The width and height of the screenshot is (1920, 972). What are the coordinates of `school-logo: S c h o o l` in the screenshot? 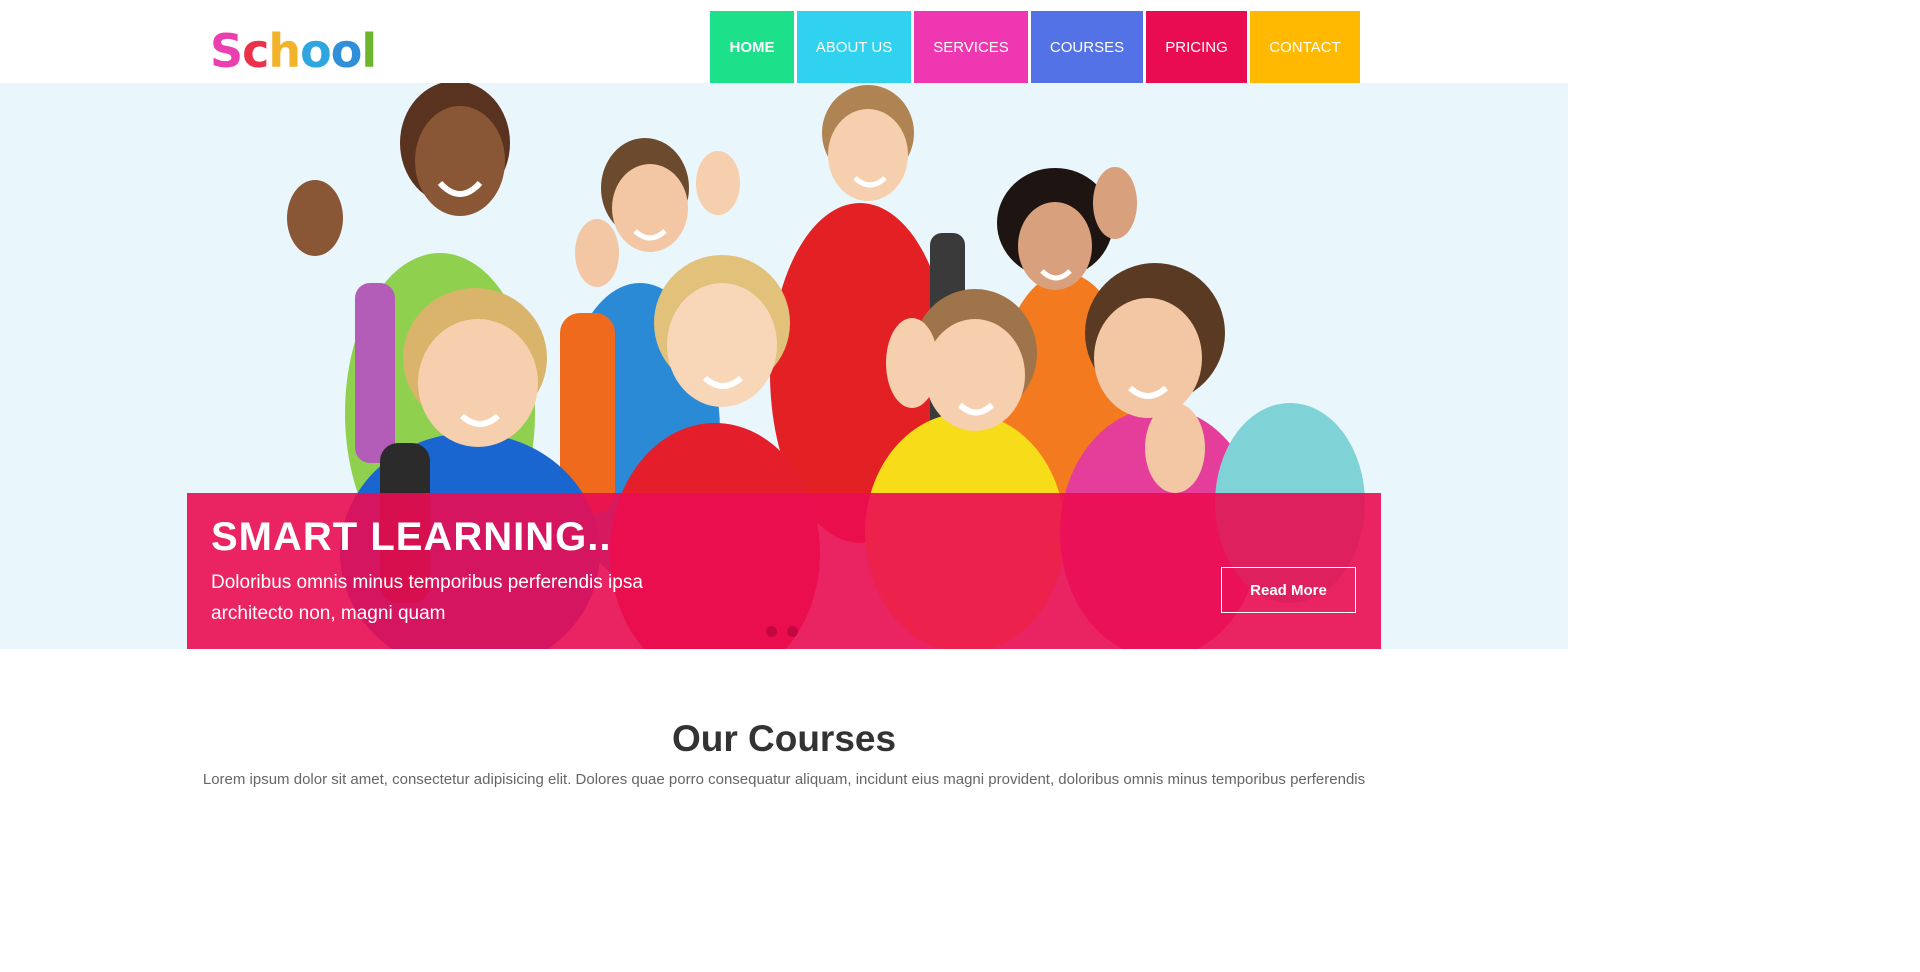 It's located at (293, 51).